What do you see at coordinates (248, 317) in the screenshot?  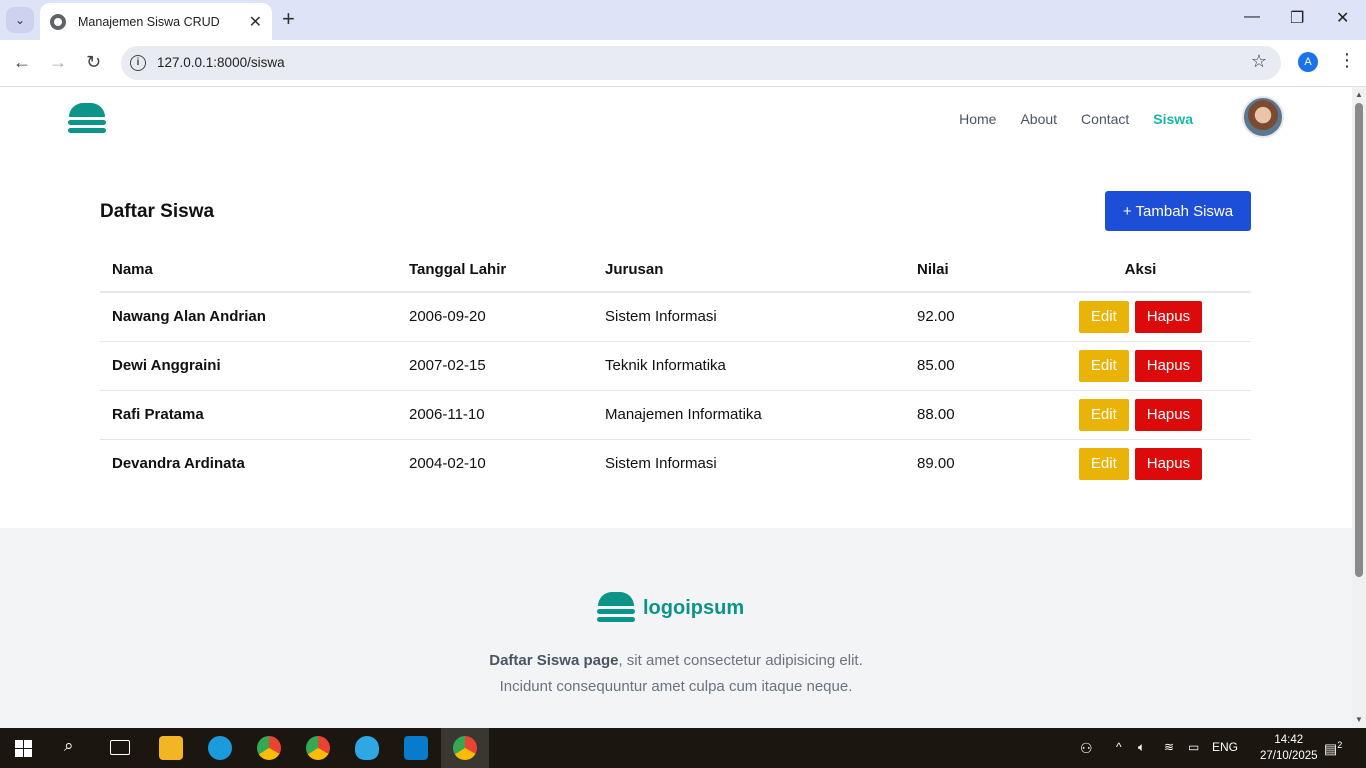 I see `cell-nama: Nawang Alan Andrian` at bounding box center [248, 317].